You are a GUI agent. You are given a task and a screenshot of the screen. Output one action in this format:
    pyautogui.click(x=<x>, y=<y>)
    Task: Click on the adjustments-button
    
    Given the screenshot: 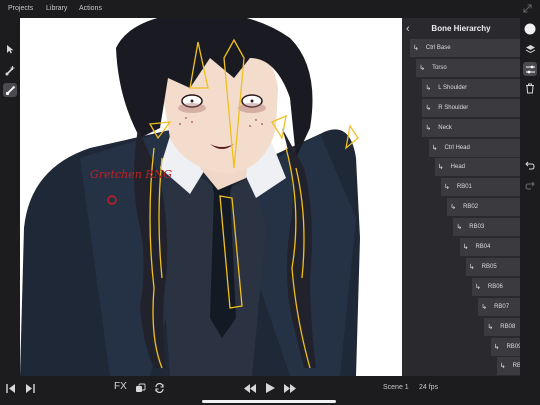 What is the action you would take?
    pyautogui.click(x=530, y=69)
    